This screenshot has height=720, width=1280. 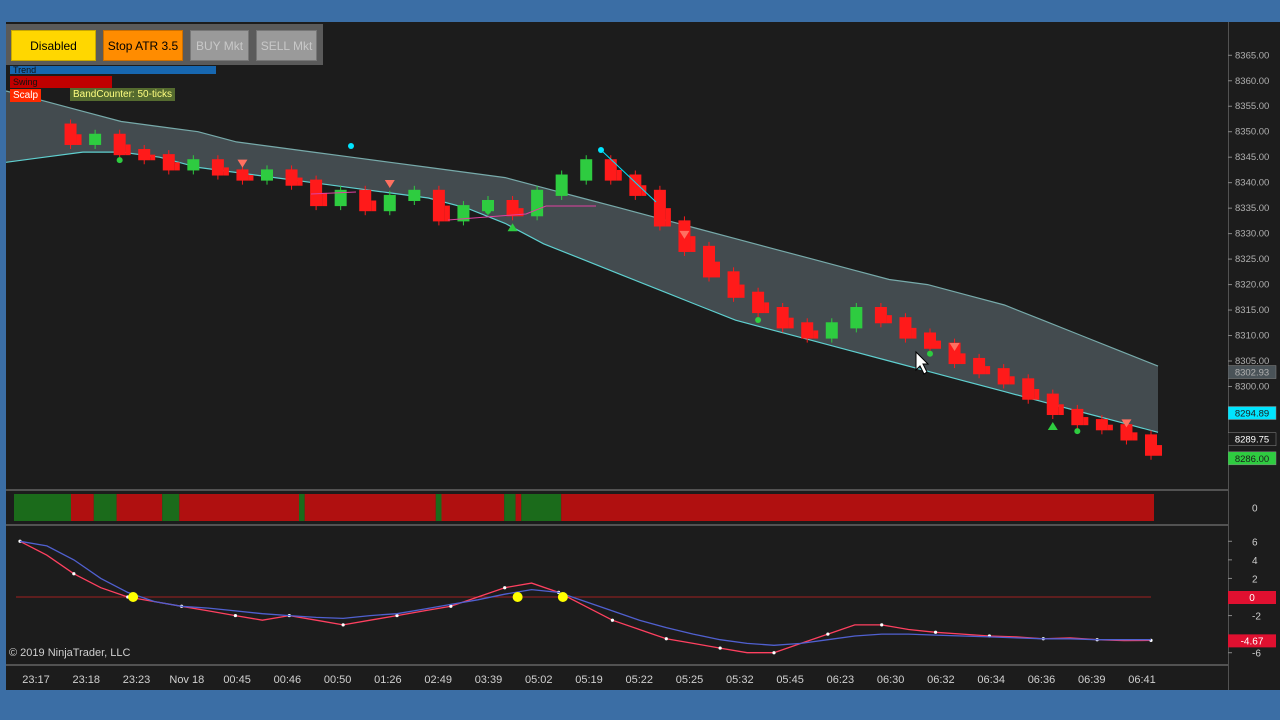 What do you see at coordinates (1252, 234) in the screenshot?
I see `price-tick-label: 8330.00` at bounding box center [1252, 234].